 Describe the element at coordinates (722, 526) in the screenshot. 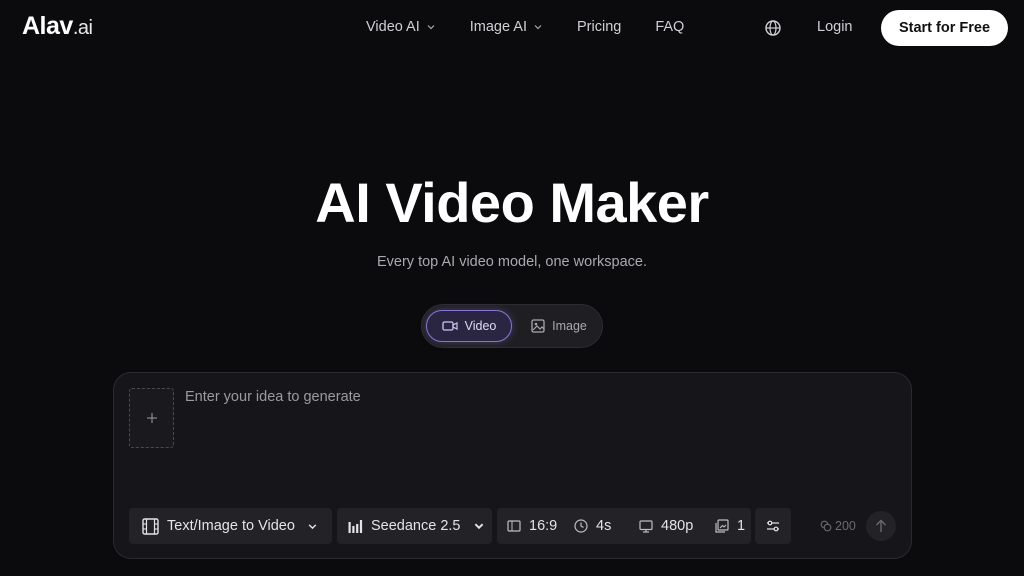

I see `images-icon` at that location.